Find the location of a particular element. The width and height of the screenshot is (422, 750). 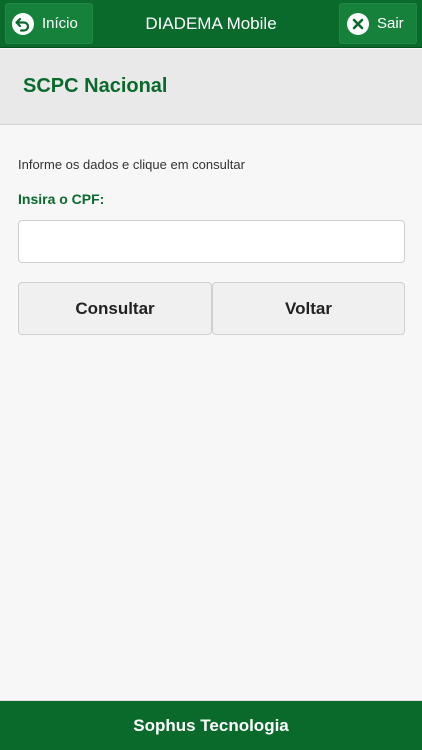

close-icon is located at coordinates (358, 23).